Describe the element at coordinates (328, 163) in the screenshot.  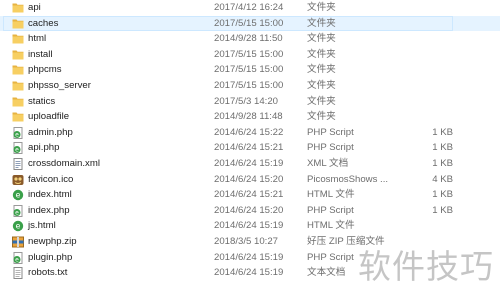
I see `file-type: XML 文档` at that location.